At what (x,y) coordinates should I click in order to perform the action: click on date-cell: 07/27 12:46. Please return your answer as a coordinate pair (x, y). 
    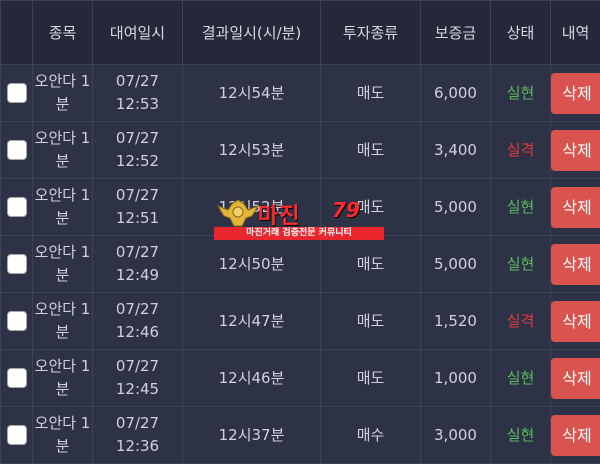
    Looking at the image, I should click on (138, 321).